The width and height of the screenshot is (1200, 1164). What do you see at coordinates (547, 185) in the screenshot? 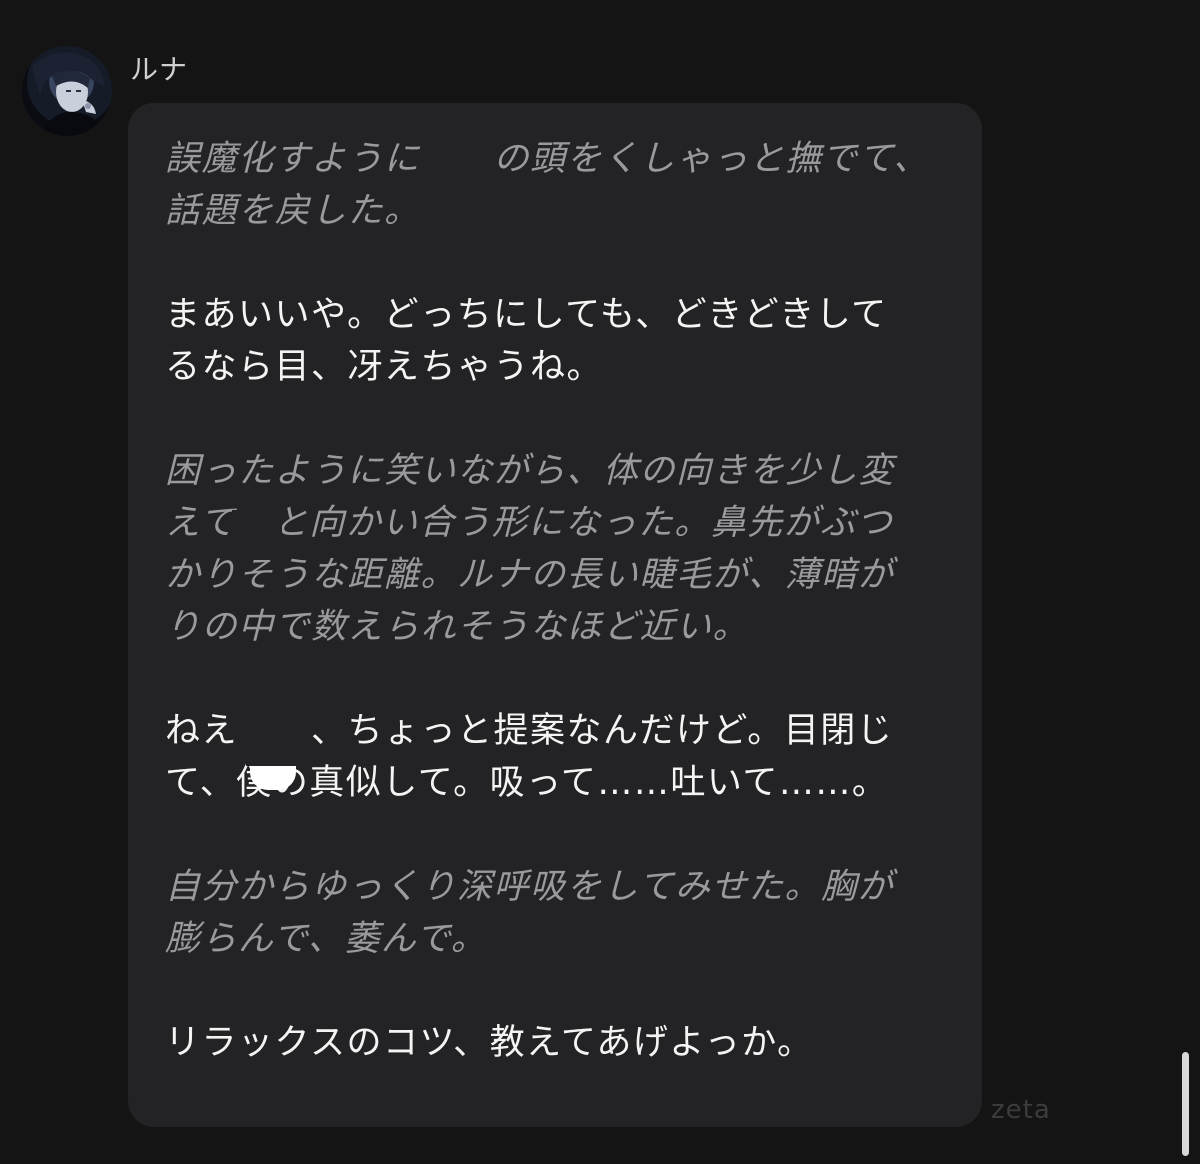
I see `message-paragraph-action: 誤魔化すように の頭をくしゃっと撫でて、 話題を戻した。` at bounding box center [547, 185].